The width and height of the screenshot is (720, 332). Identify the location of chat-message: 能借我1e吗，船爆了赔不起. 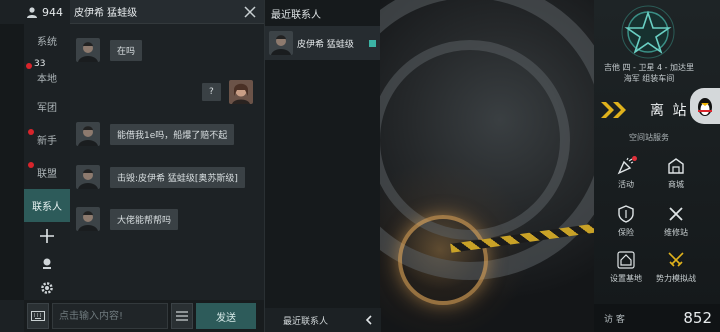
(155, 134).